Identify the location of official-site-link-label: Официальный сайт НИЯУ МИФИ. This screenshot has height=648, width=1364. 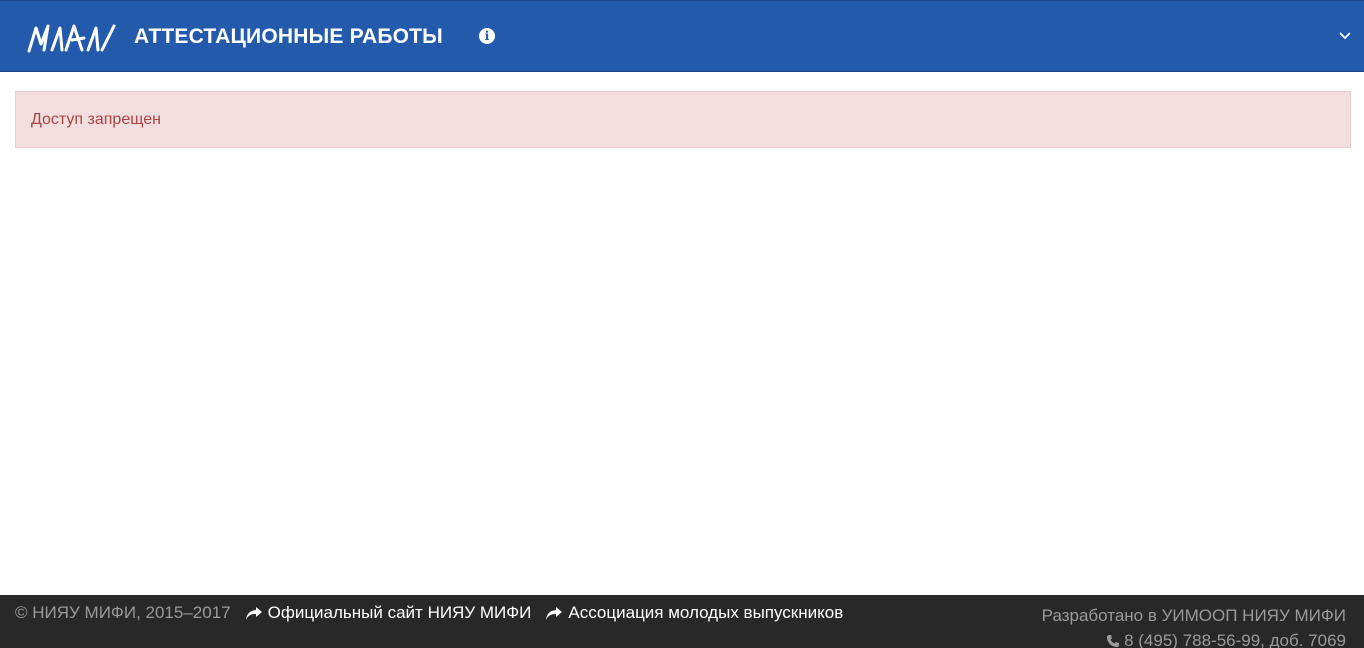
(399, 612).